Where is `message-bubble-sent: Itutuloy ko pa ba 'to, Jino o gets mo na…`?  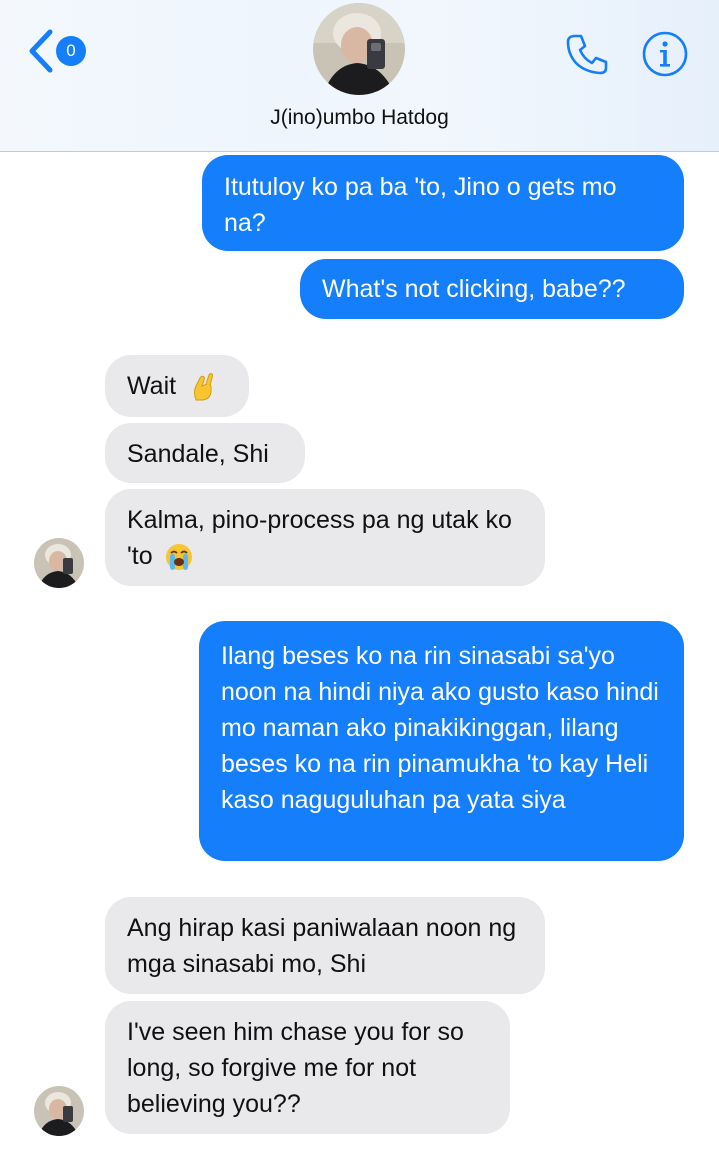
message-bubble-sent: Itutuloy ko pa ba 'to, Jino o gets mo na… is located at coordinates (443, 203).